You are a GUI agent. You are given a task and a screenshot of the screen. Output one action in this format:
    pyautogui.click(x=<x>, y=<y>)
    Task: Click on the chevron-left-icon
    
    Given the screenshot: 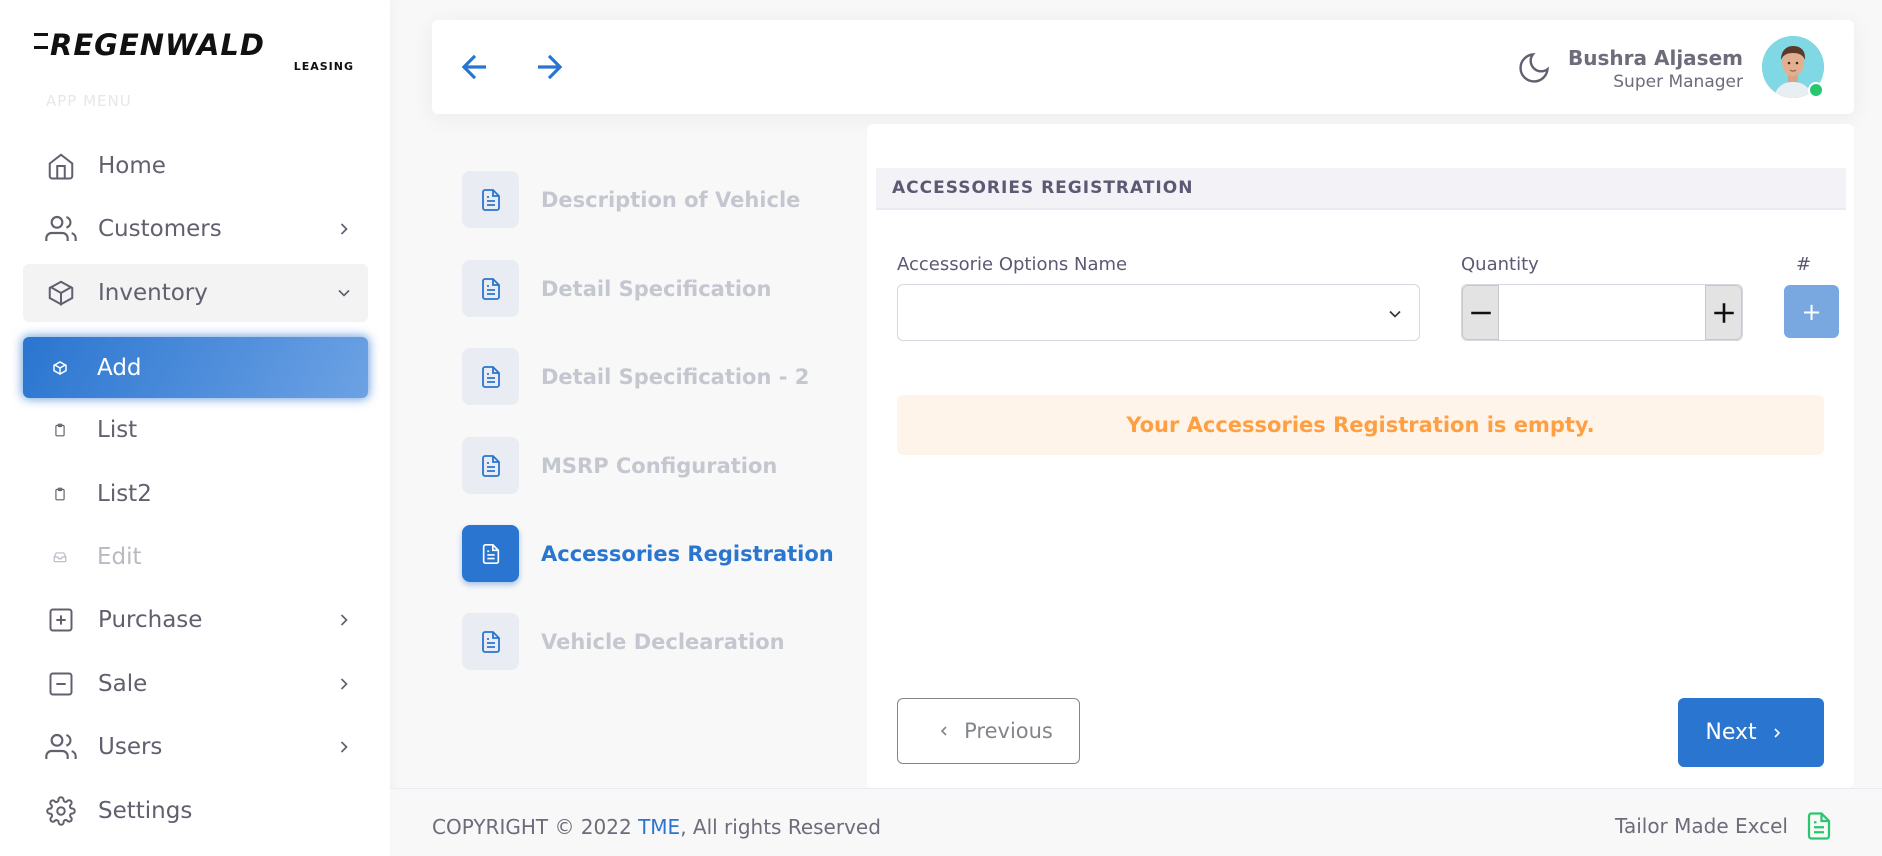 What is the action you would take?
    pyautogui.click(x=943, y=731)
    